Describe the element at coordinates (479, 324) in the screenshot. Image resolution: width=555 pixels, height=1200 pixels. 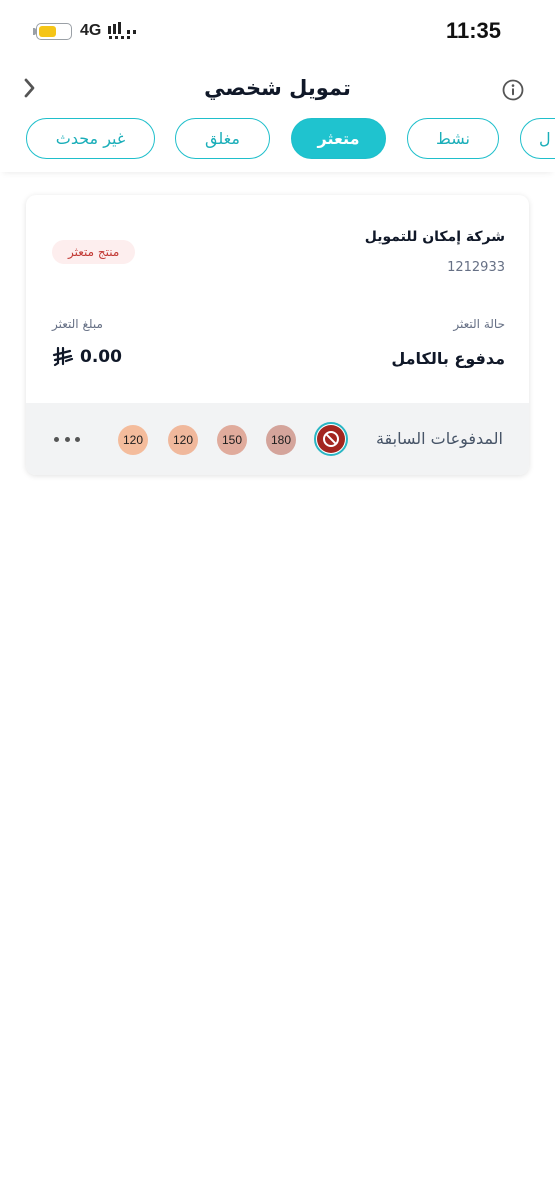
I see `default-status-label: حالة التعثر` at that location.